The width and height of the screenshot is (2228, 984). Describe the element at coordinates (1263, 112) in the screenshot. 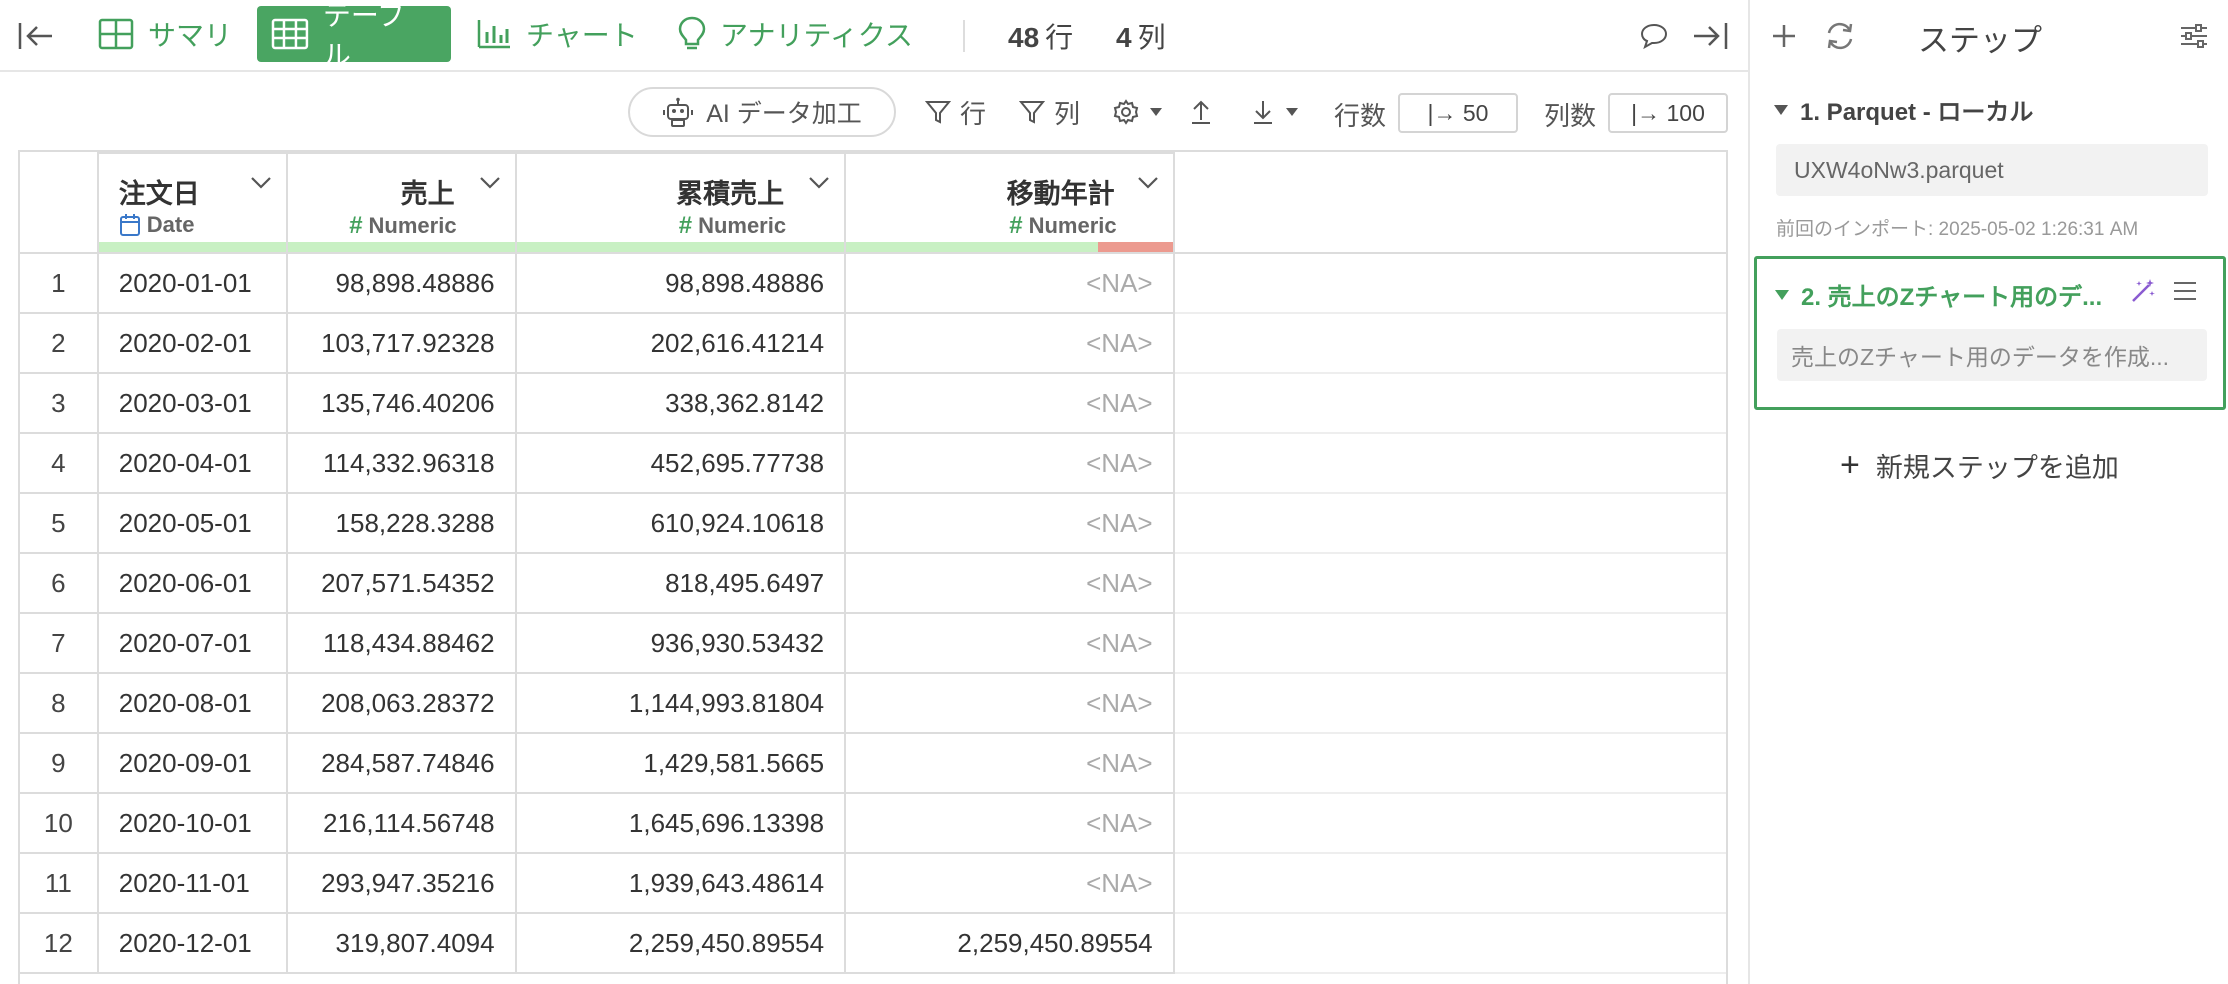

I see `download-icon` at that location.